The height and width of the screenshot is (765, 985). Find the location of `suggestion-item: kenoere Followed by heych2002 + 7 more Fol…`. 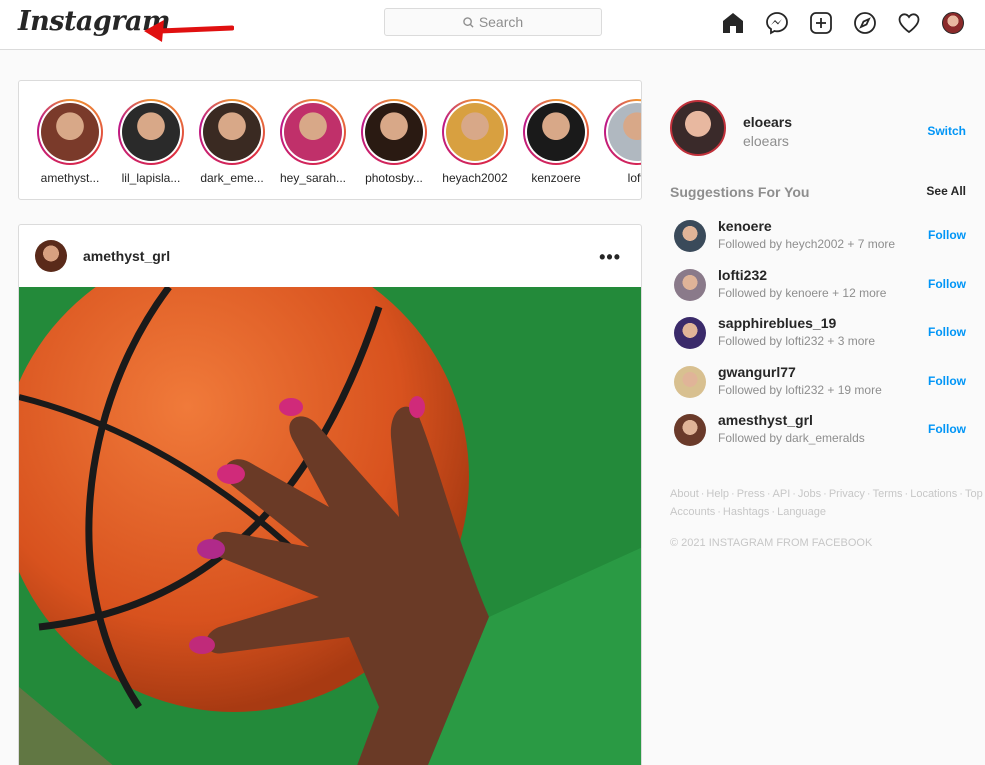

suggestion-item: kenoere Followed by heych2002 + 7 more Fol… is located at coordinates (820, 238).